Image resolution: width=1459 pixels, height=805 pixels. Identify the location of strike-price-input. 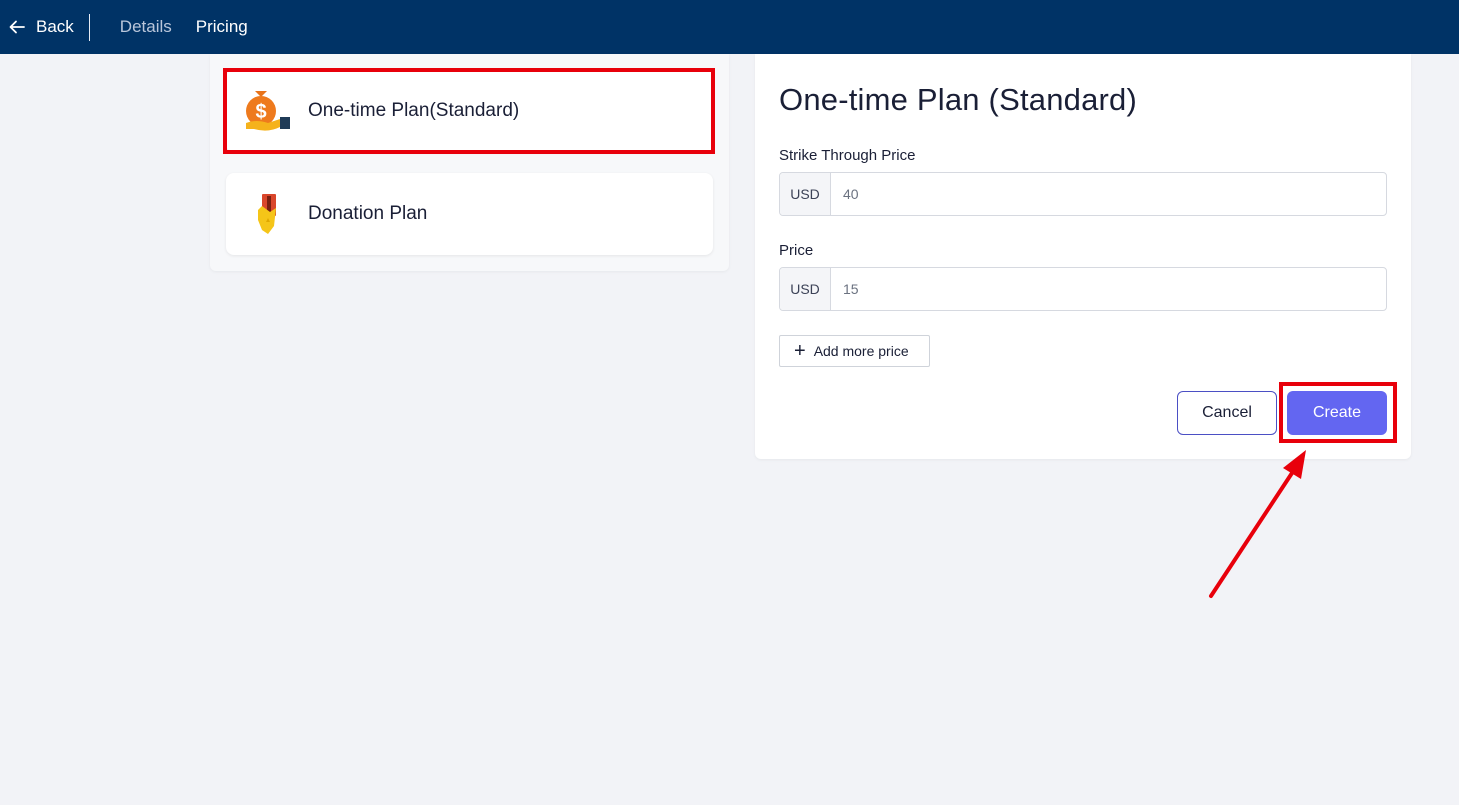
(1108, 194).